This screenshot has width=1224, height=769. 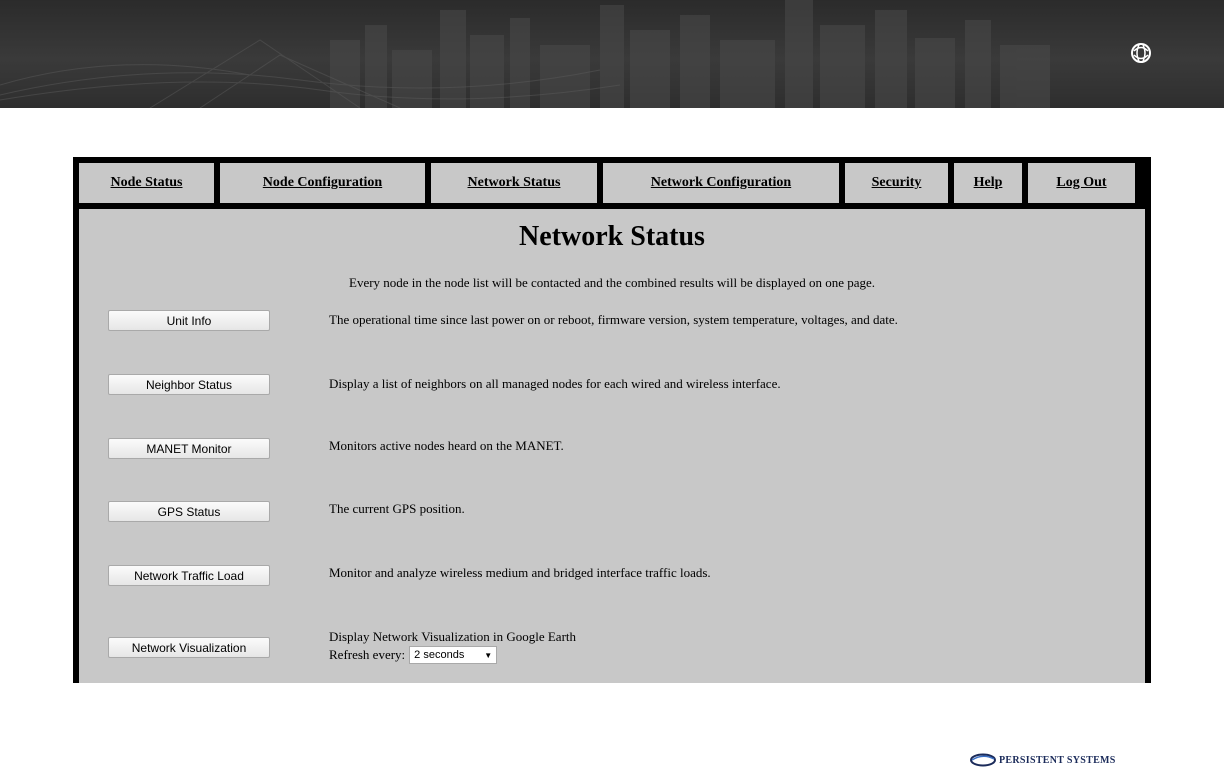 What do you see at coordinates (189, 511) in the screenshot?
I see `gps-status-button: GPS Status` at bounding box center [189, 511].